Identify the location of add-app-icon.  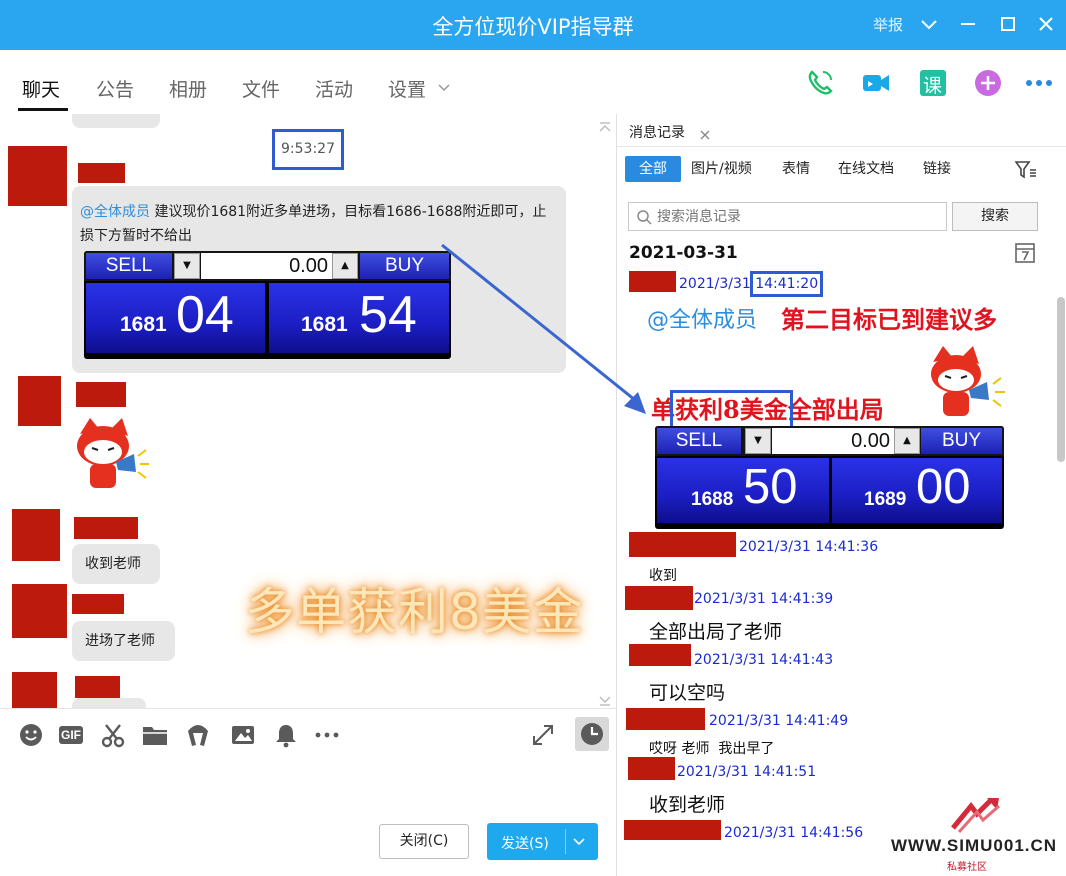
(988, 83).